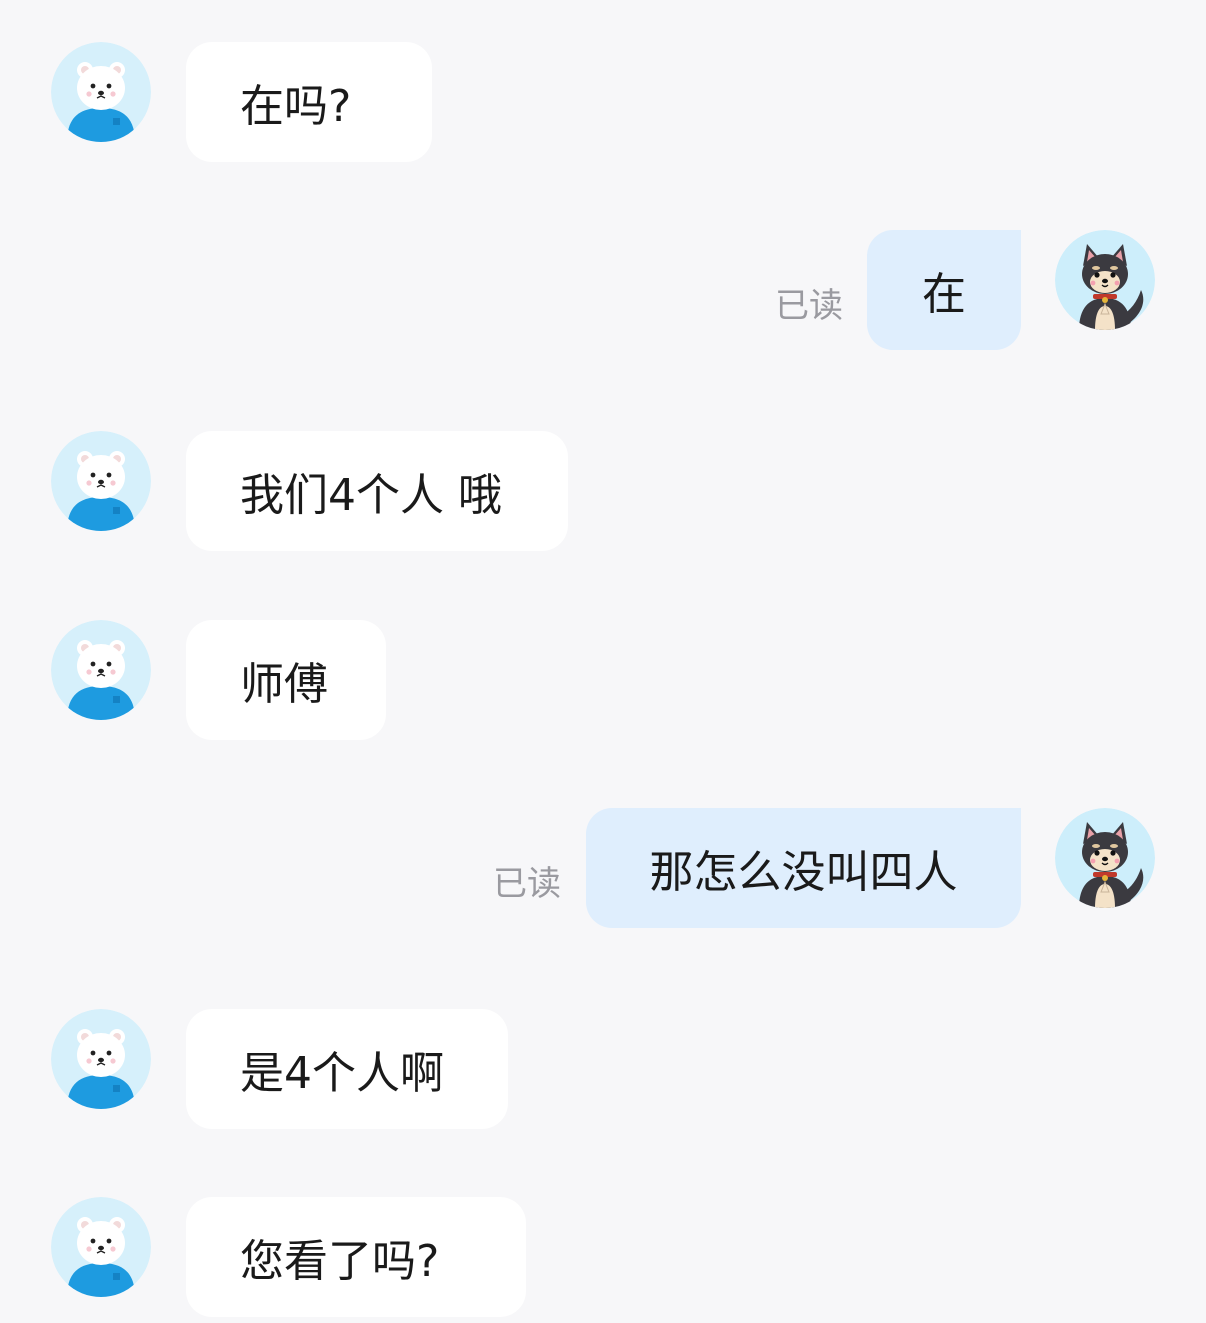  I want to click on message-text: 在吗?, so click(296, 106).